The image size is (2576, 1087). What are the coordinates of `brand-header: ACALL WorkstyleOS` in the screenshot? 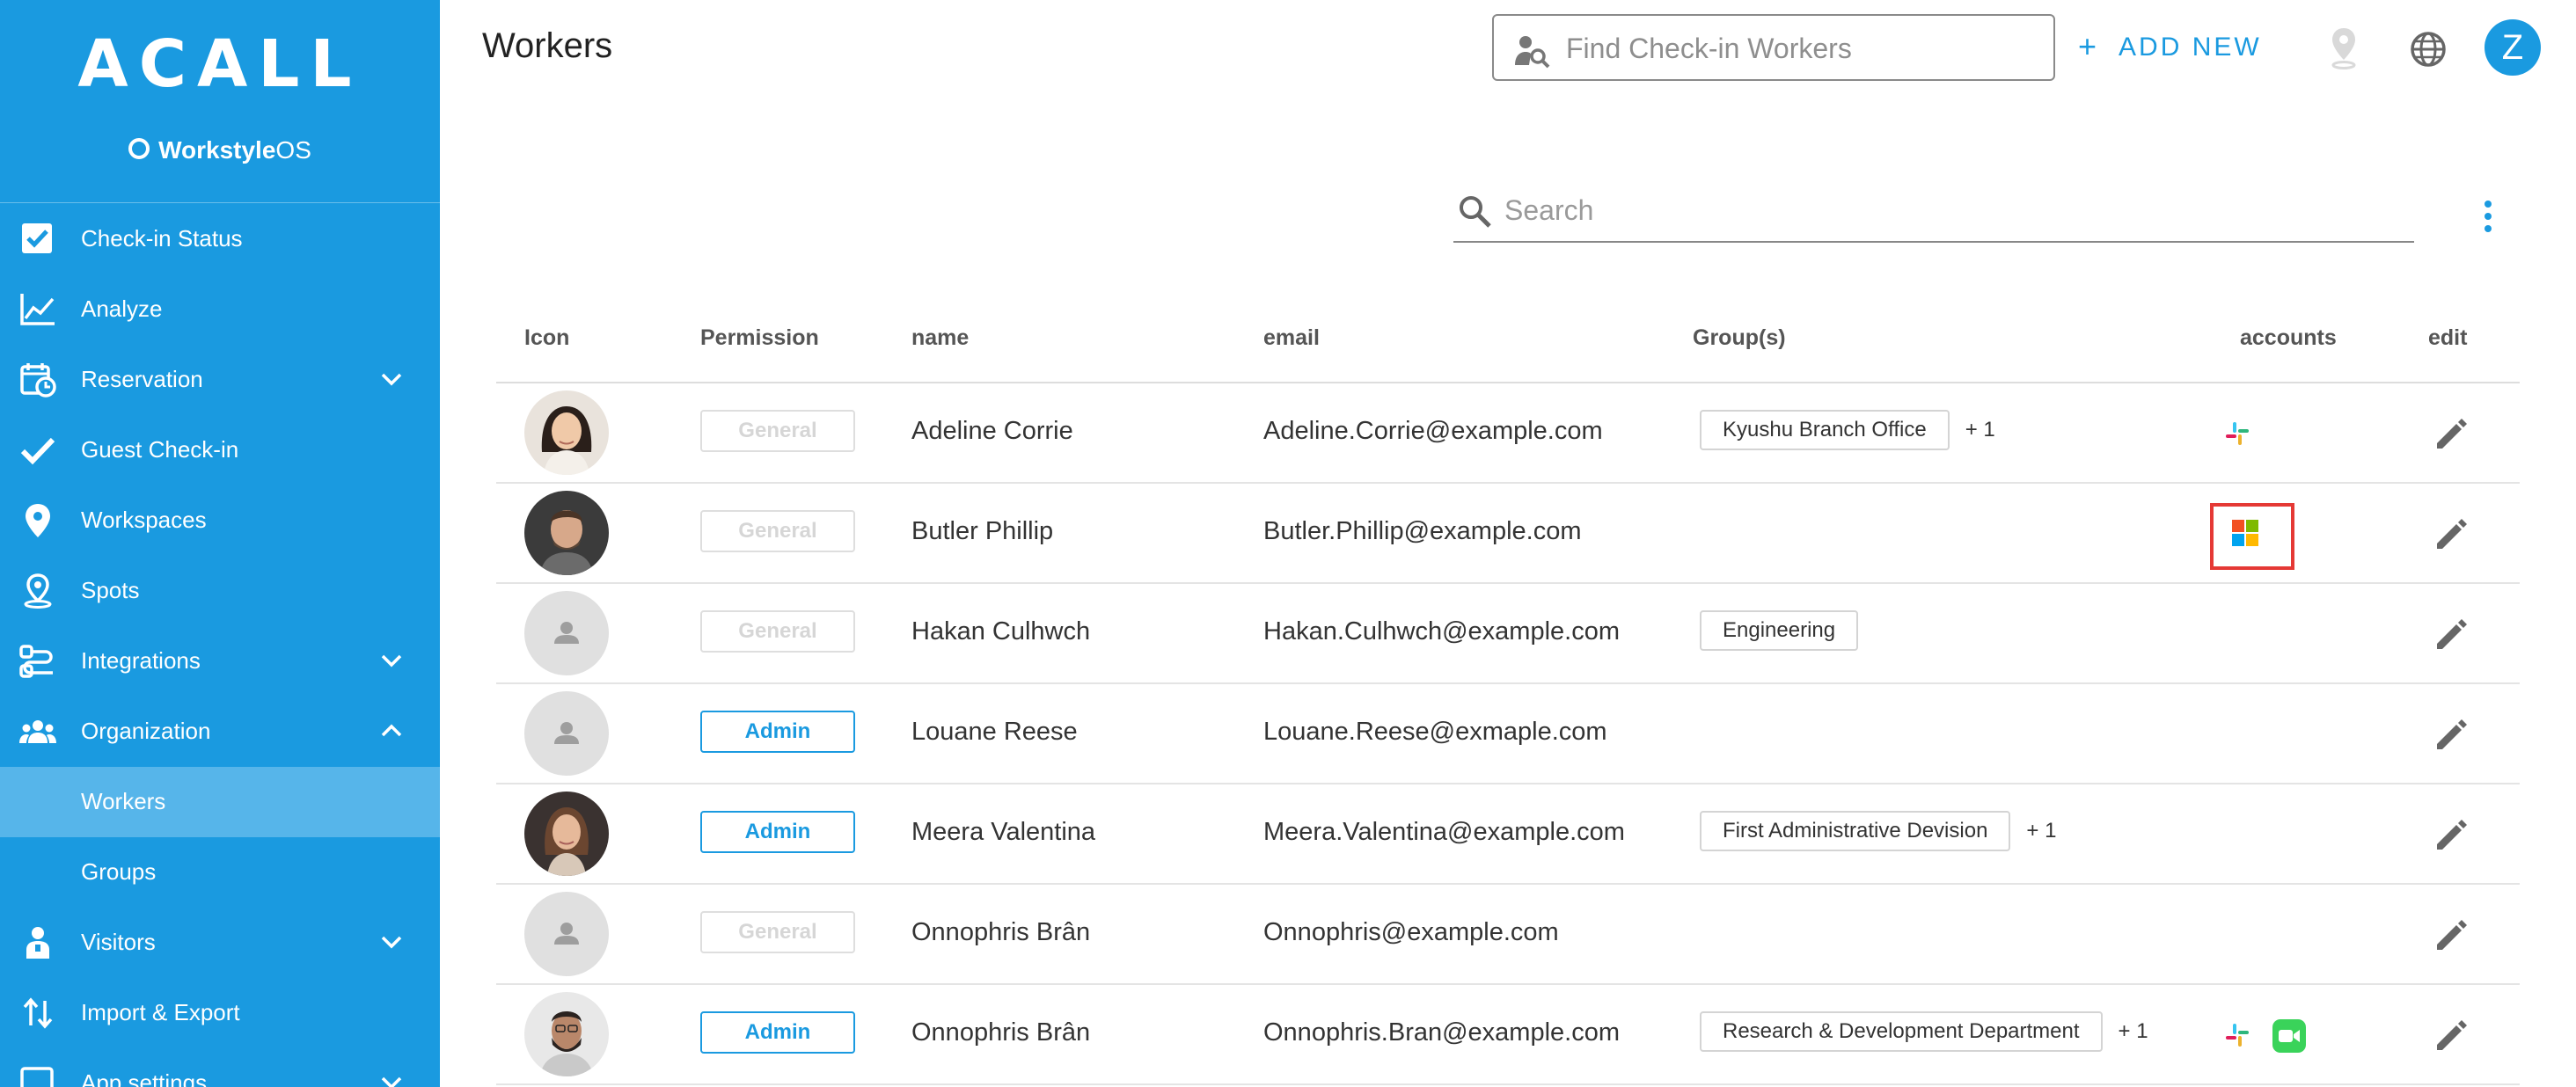 It's located at (220, 102).